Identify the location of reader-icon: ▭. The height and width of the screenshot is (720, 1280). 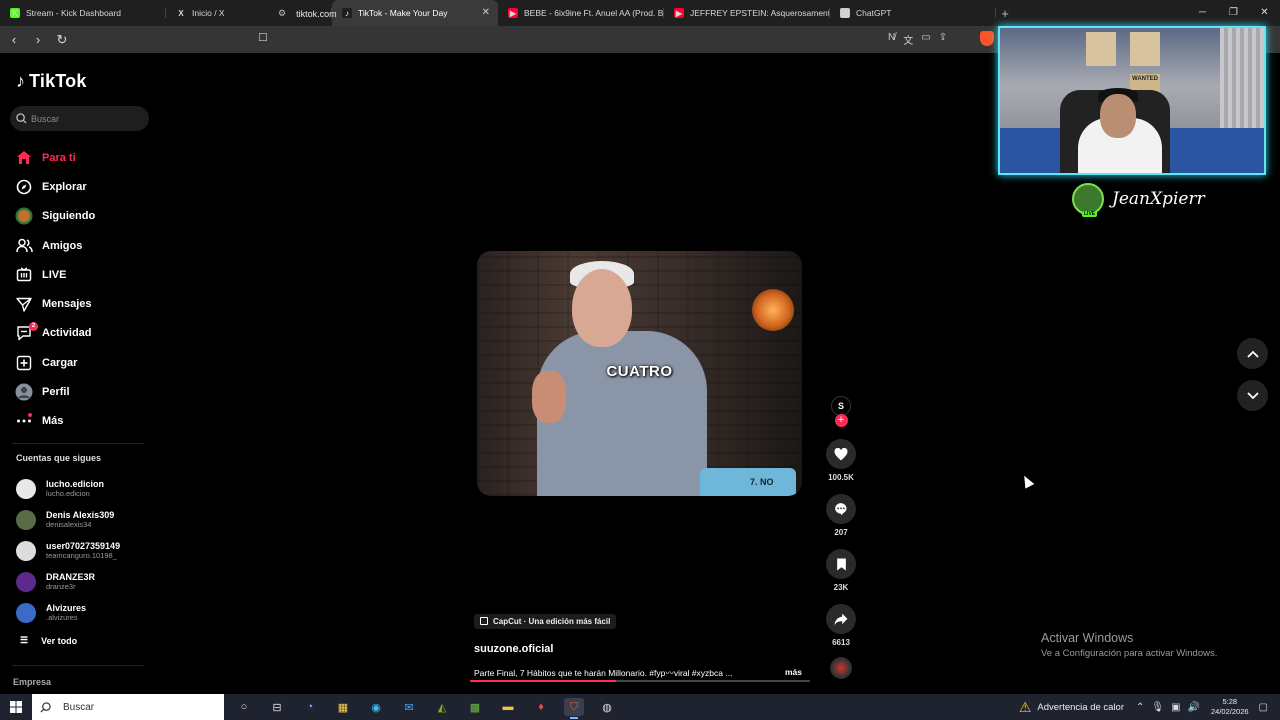
(925, 39).